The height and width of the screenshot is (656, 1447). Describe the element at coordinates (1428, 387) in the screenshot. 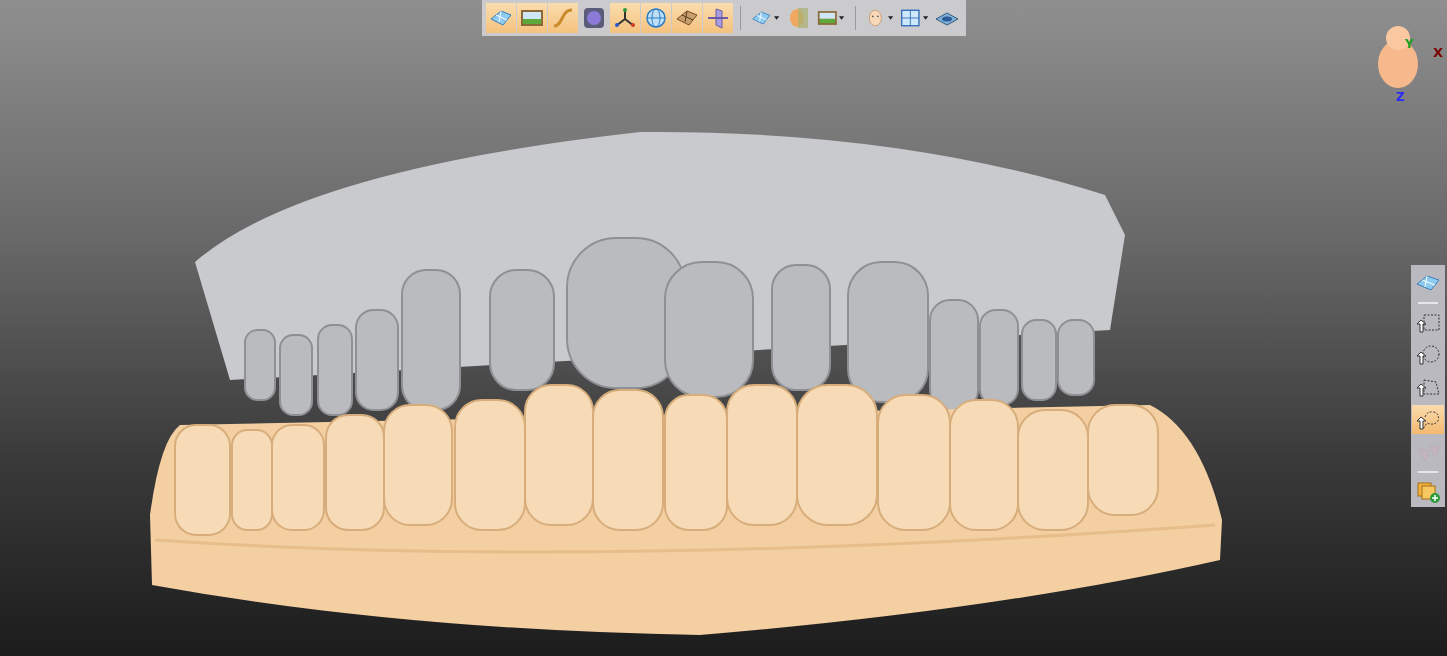

I see `polygon-select-icon` at that location.